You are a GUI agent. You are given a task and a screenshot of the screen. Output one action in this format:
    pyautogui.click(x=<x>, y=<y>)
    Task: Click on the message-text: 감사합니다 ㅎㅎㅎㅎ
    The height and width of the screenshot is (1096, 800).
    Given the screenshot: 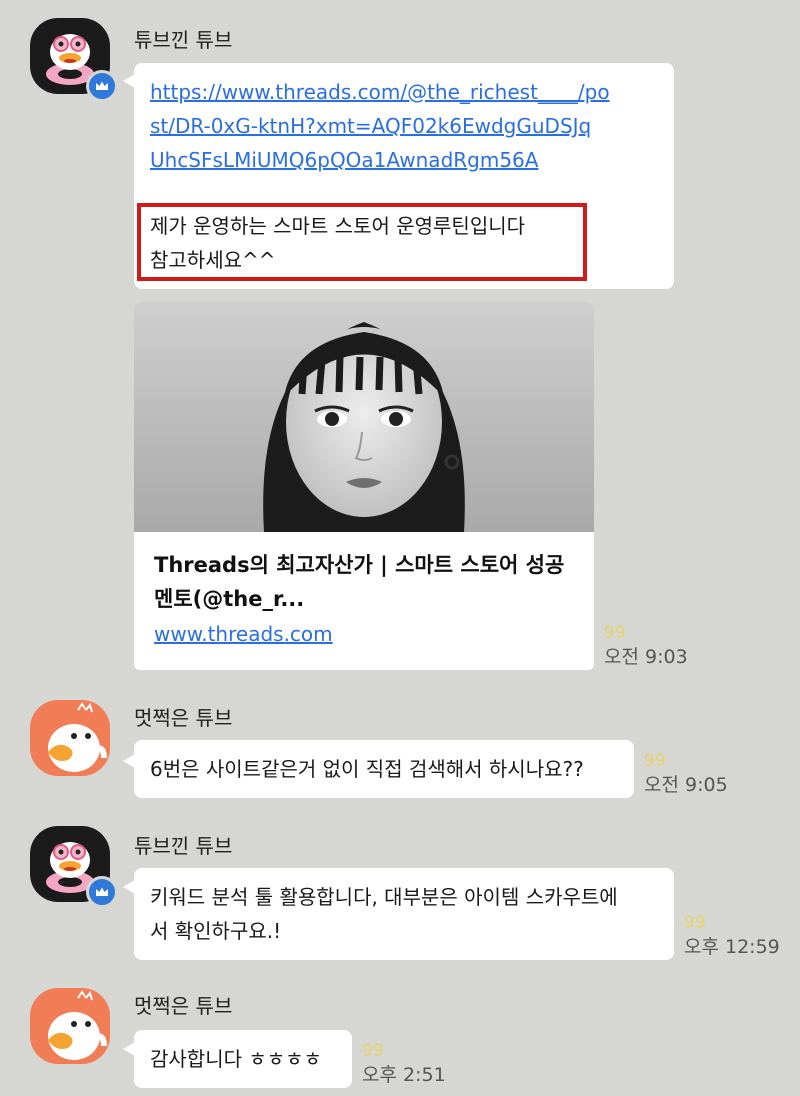 What is the action you would take?
    pyautogui.click(x=236, y=1059)
    